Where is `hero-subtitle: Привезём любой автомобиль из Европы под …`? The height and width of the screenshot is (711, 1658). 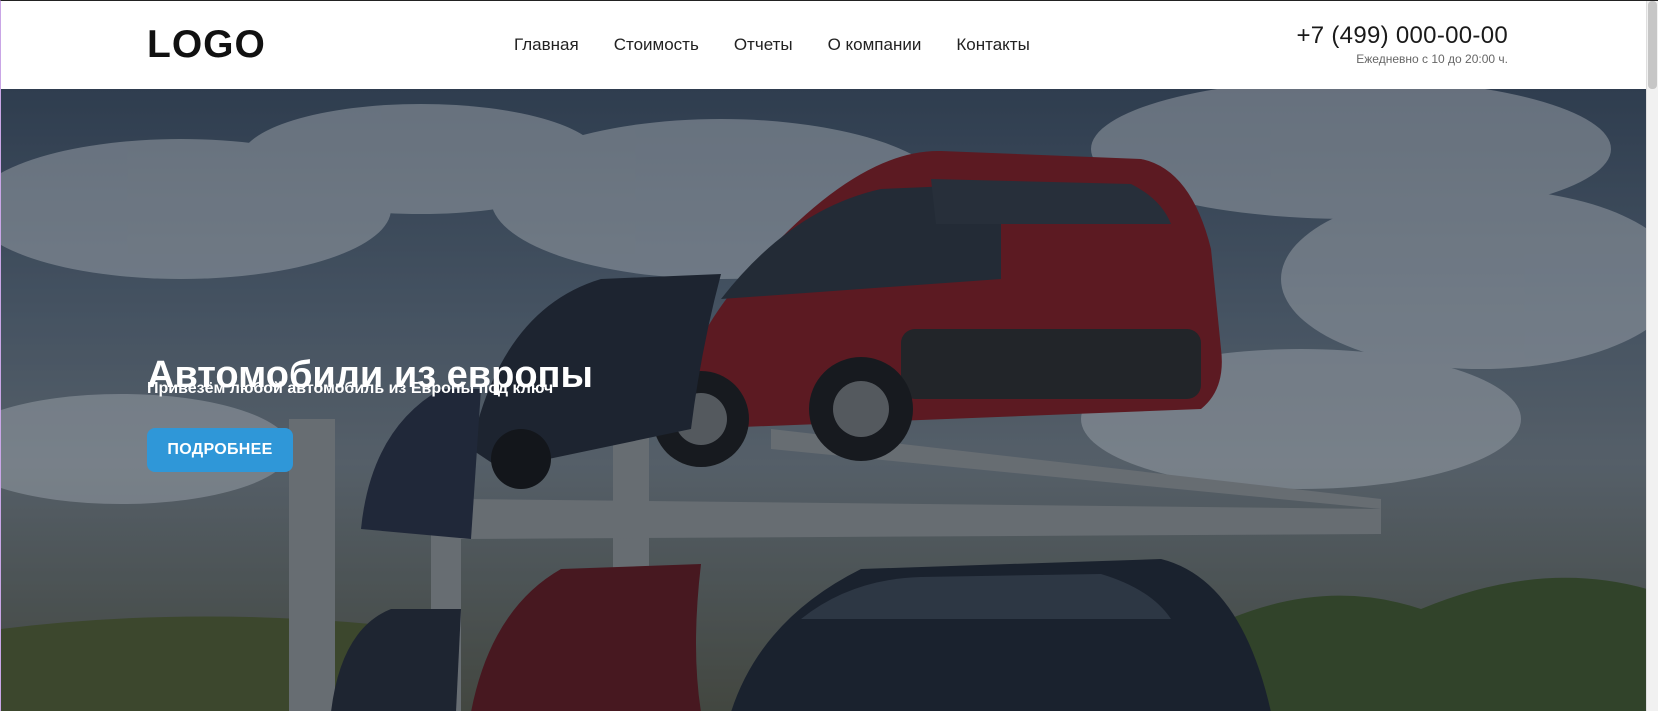 hero-subtitle: Привезём любой автомобиль из Европы под … is located at coordinates (350, 388).